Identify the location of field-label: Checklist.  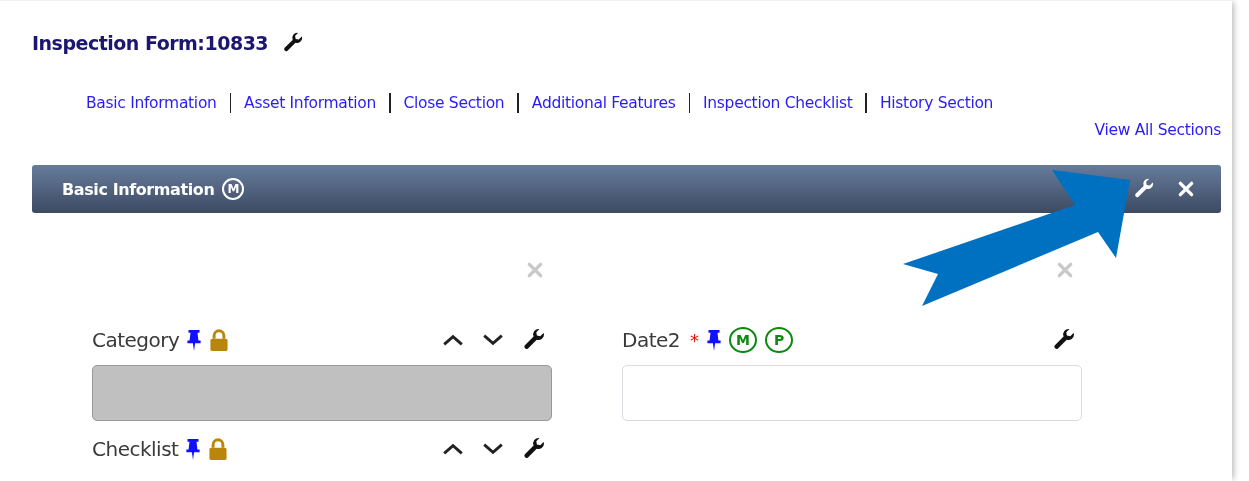
(135, 449).